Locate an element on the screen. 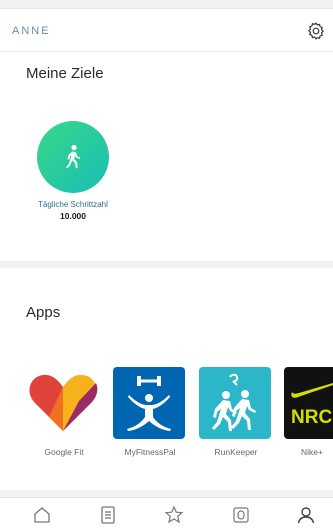  gear-icon is located at coordinates (316, 31).